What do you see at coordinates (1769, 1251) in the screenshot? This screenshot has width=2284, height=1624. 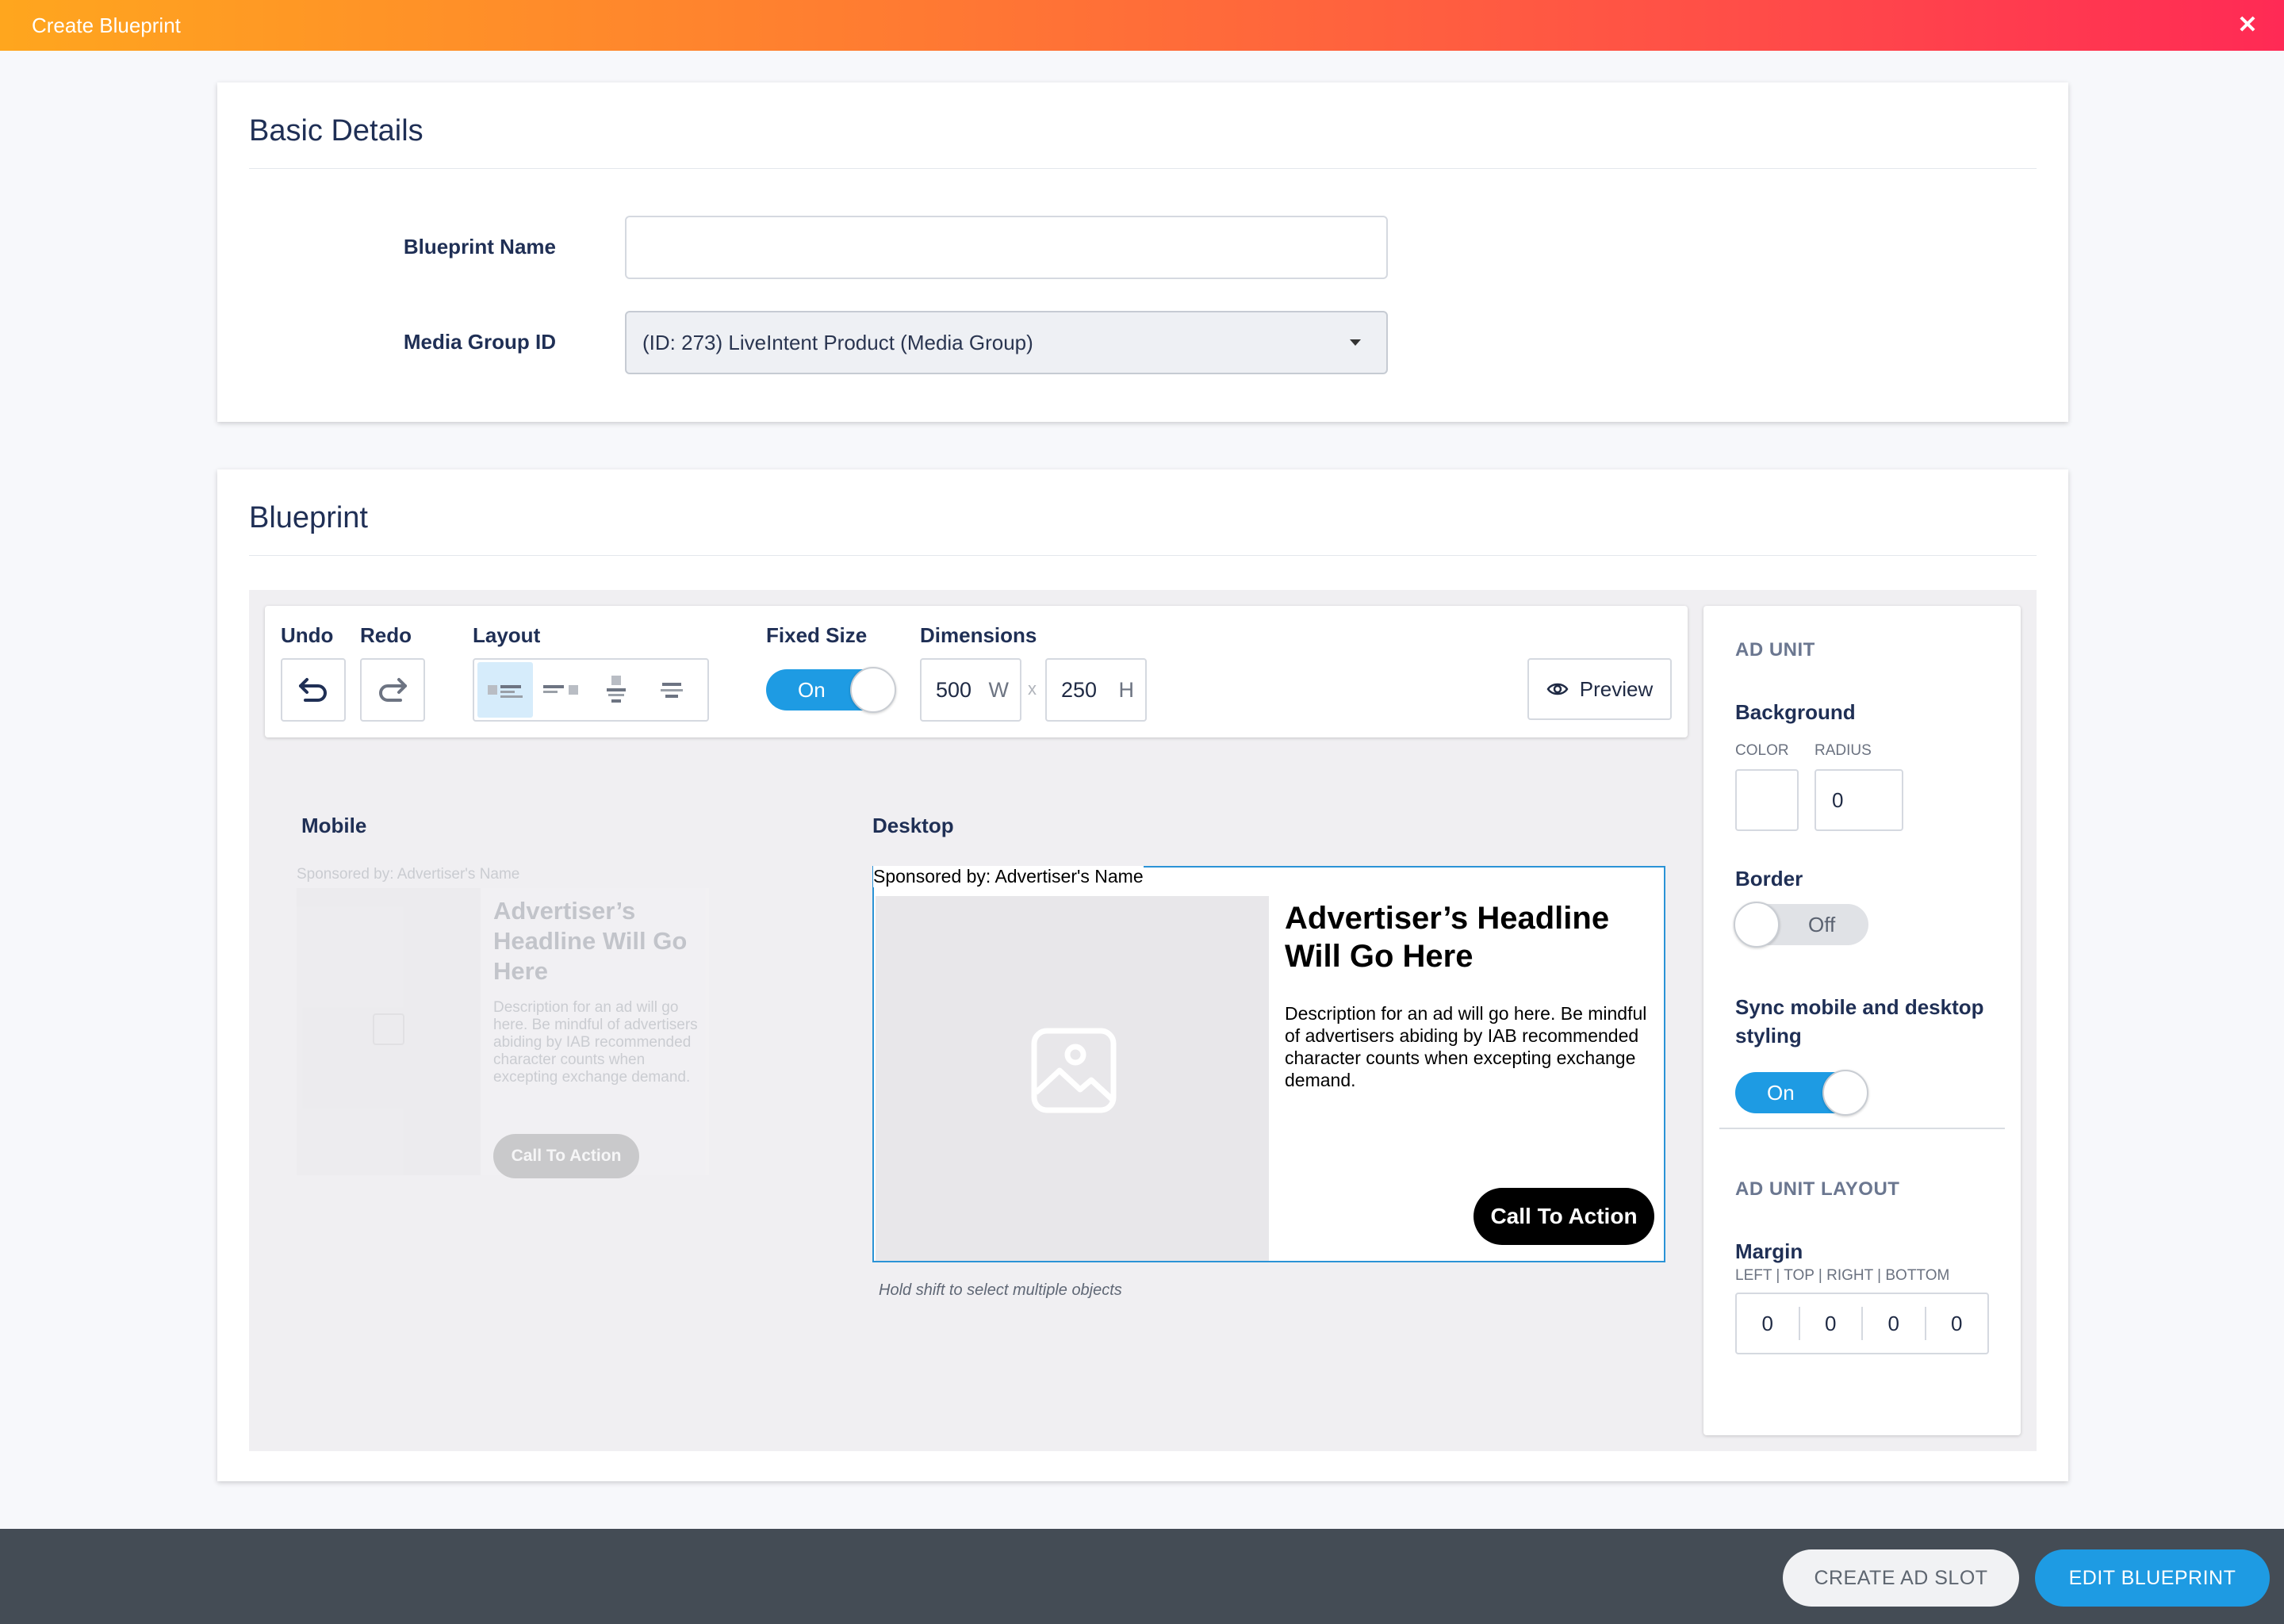 I see `margin-label: Margin` at bounding box center [1769, 1251].